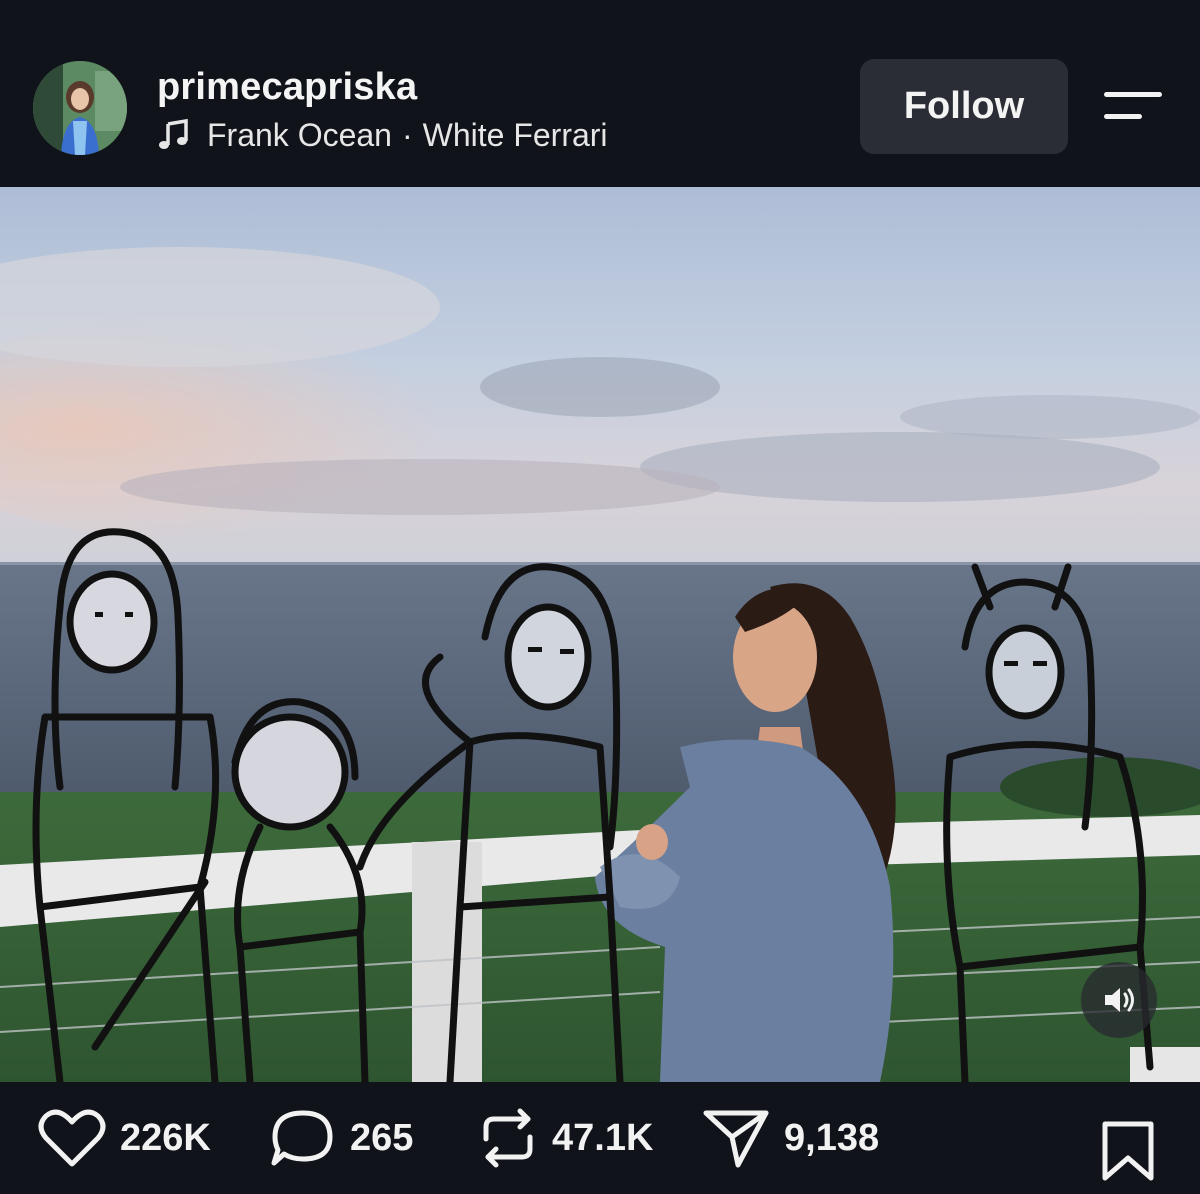 This screenshot has height=1194, width=1200. I want to click on comment-icon, so click(302, 1138).